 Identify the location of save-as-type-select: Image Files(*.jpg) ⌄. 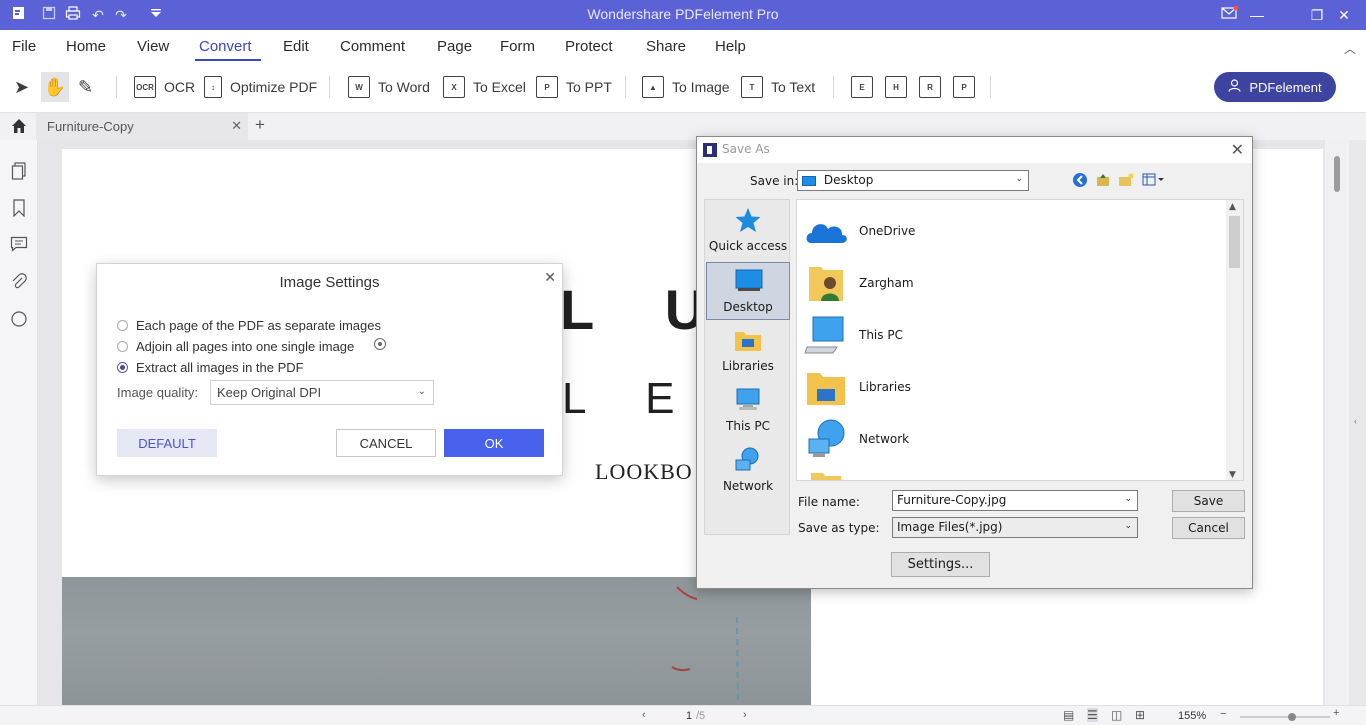
(1015, 527).